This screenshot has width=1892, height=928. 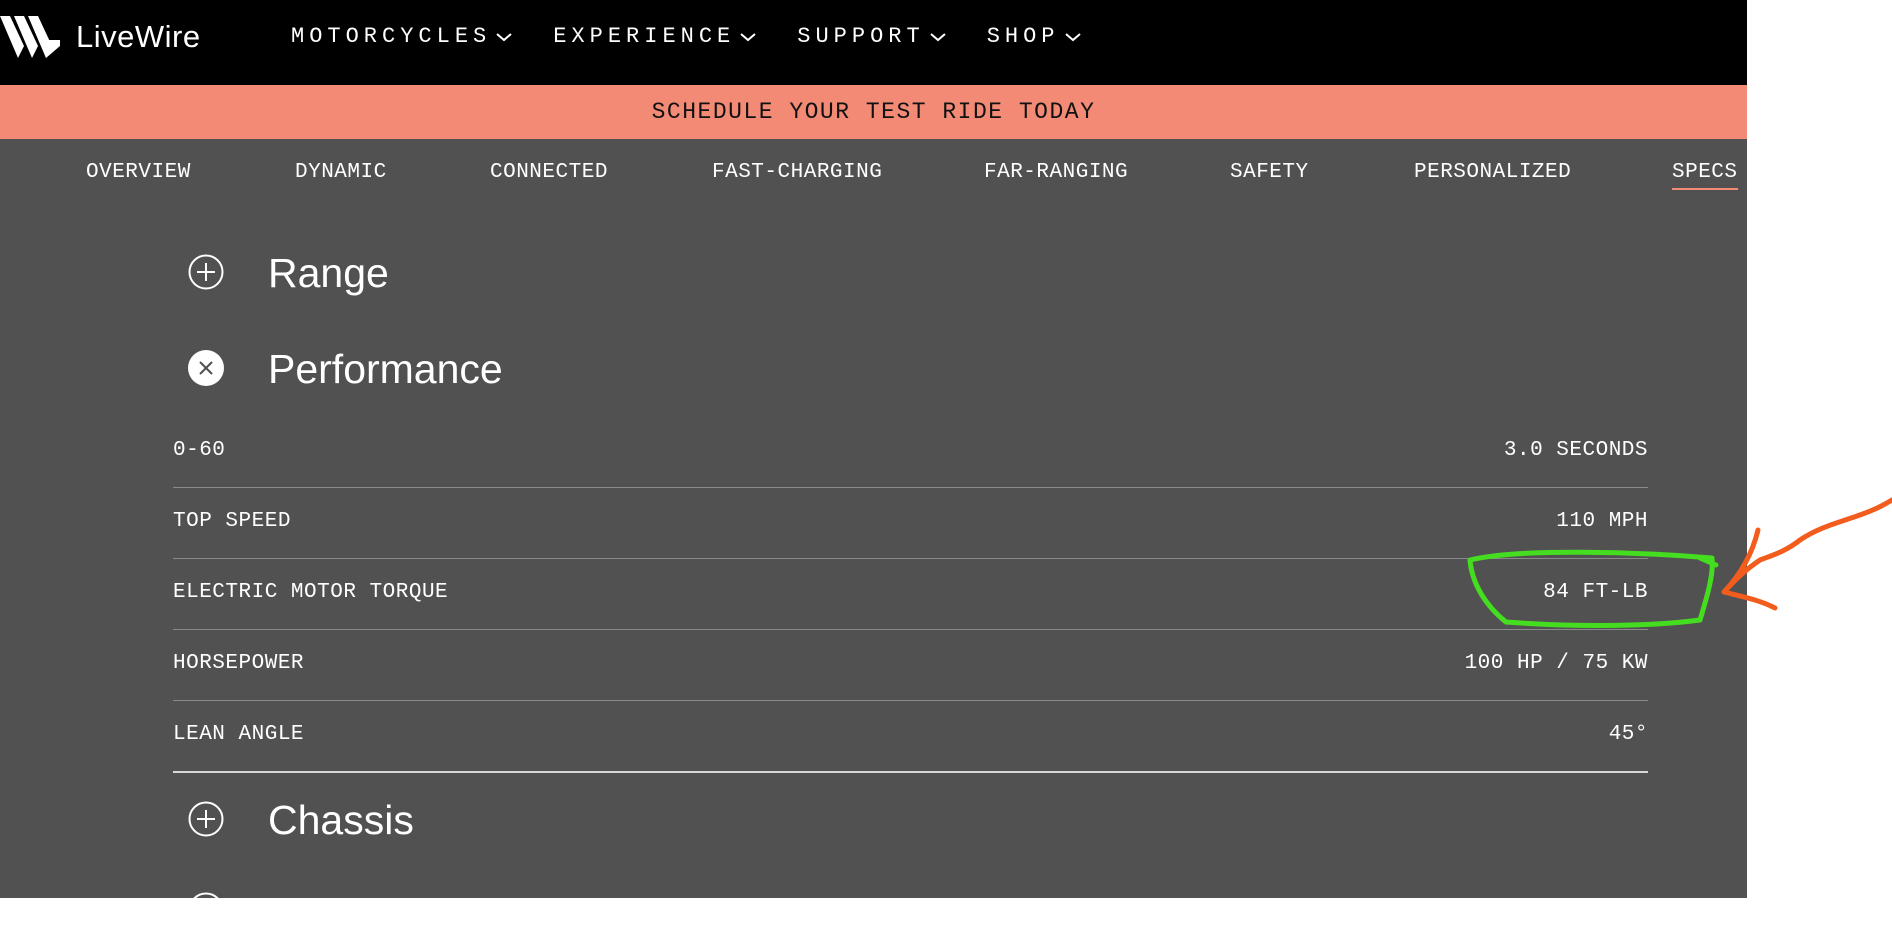 I want to click on test-ride-banner: SCHEDULE YOUR TEST RIDE TODAY, so click(x=873, y=112).